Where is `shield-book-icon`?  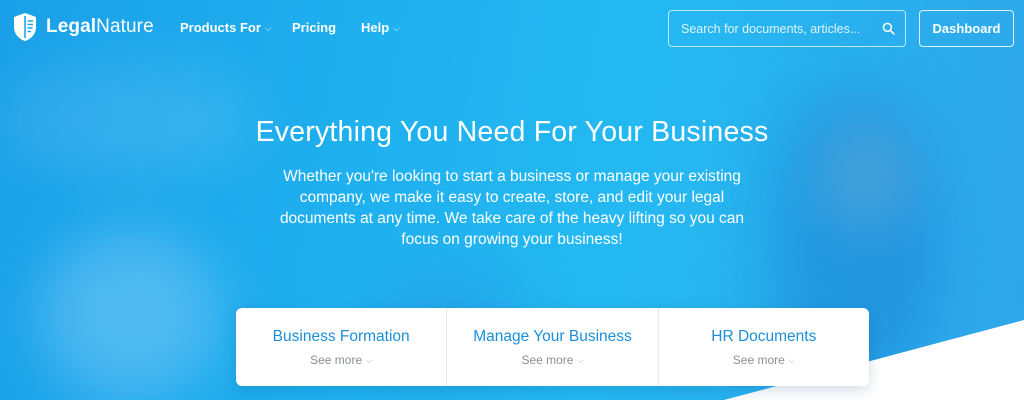 shield-book-icon is located at coordinates (25, 27).